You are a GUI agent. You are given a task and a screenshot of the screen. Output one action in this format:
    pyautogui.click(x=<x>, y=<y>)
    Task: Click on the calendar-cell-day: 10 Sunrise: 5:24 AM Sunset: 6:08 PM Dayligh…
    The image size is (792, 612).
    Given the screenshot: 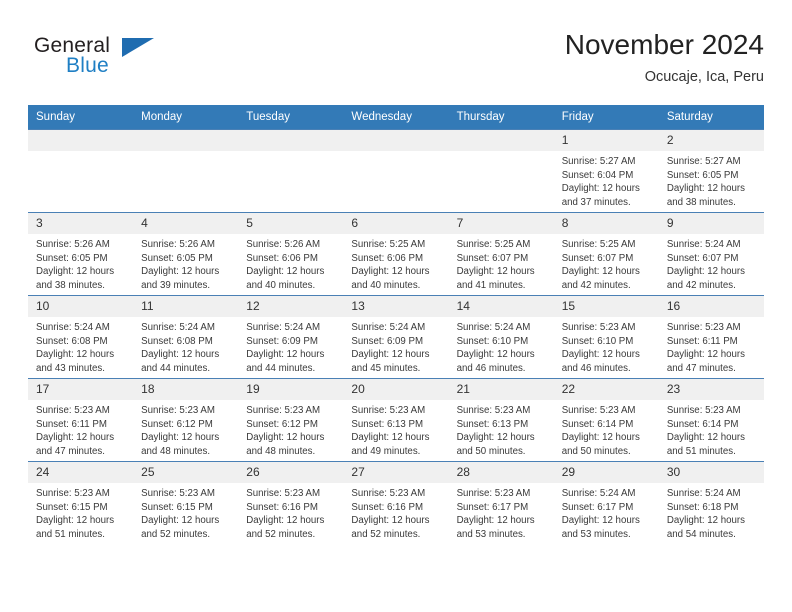 What is the action you would take?
    pyautogui.click(x=81, y=337)
    